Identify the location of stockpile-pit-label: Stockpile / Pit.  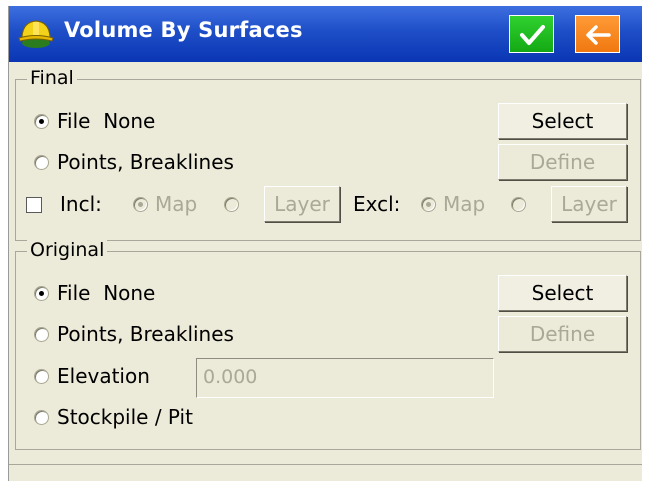
(125, 417).